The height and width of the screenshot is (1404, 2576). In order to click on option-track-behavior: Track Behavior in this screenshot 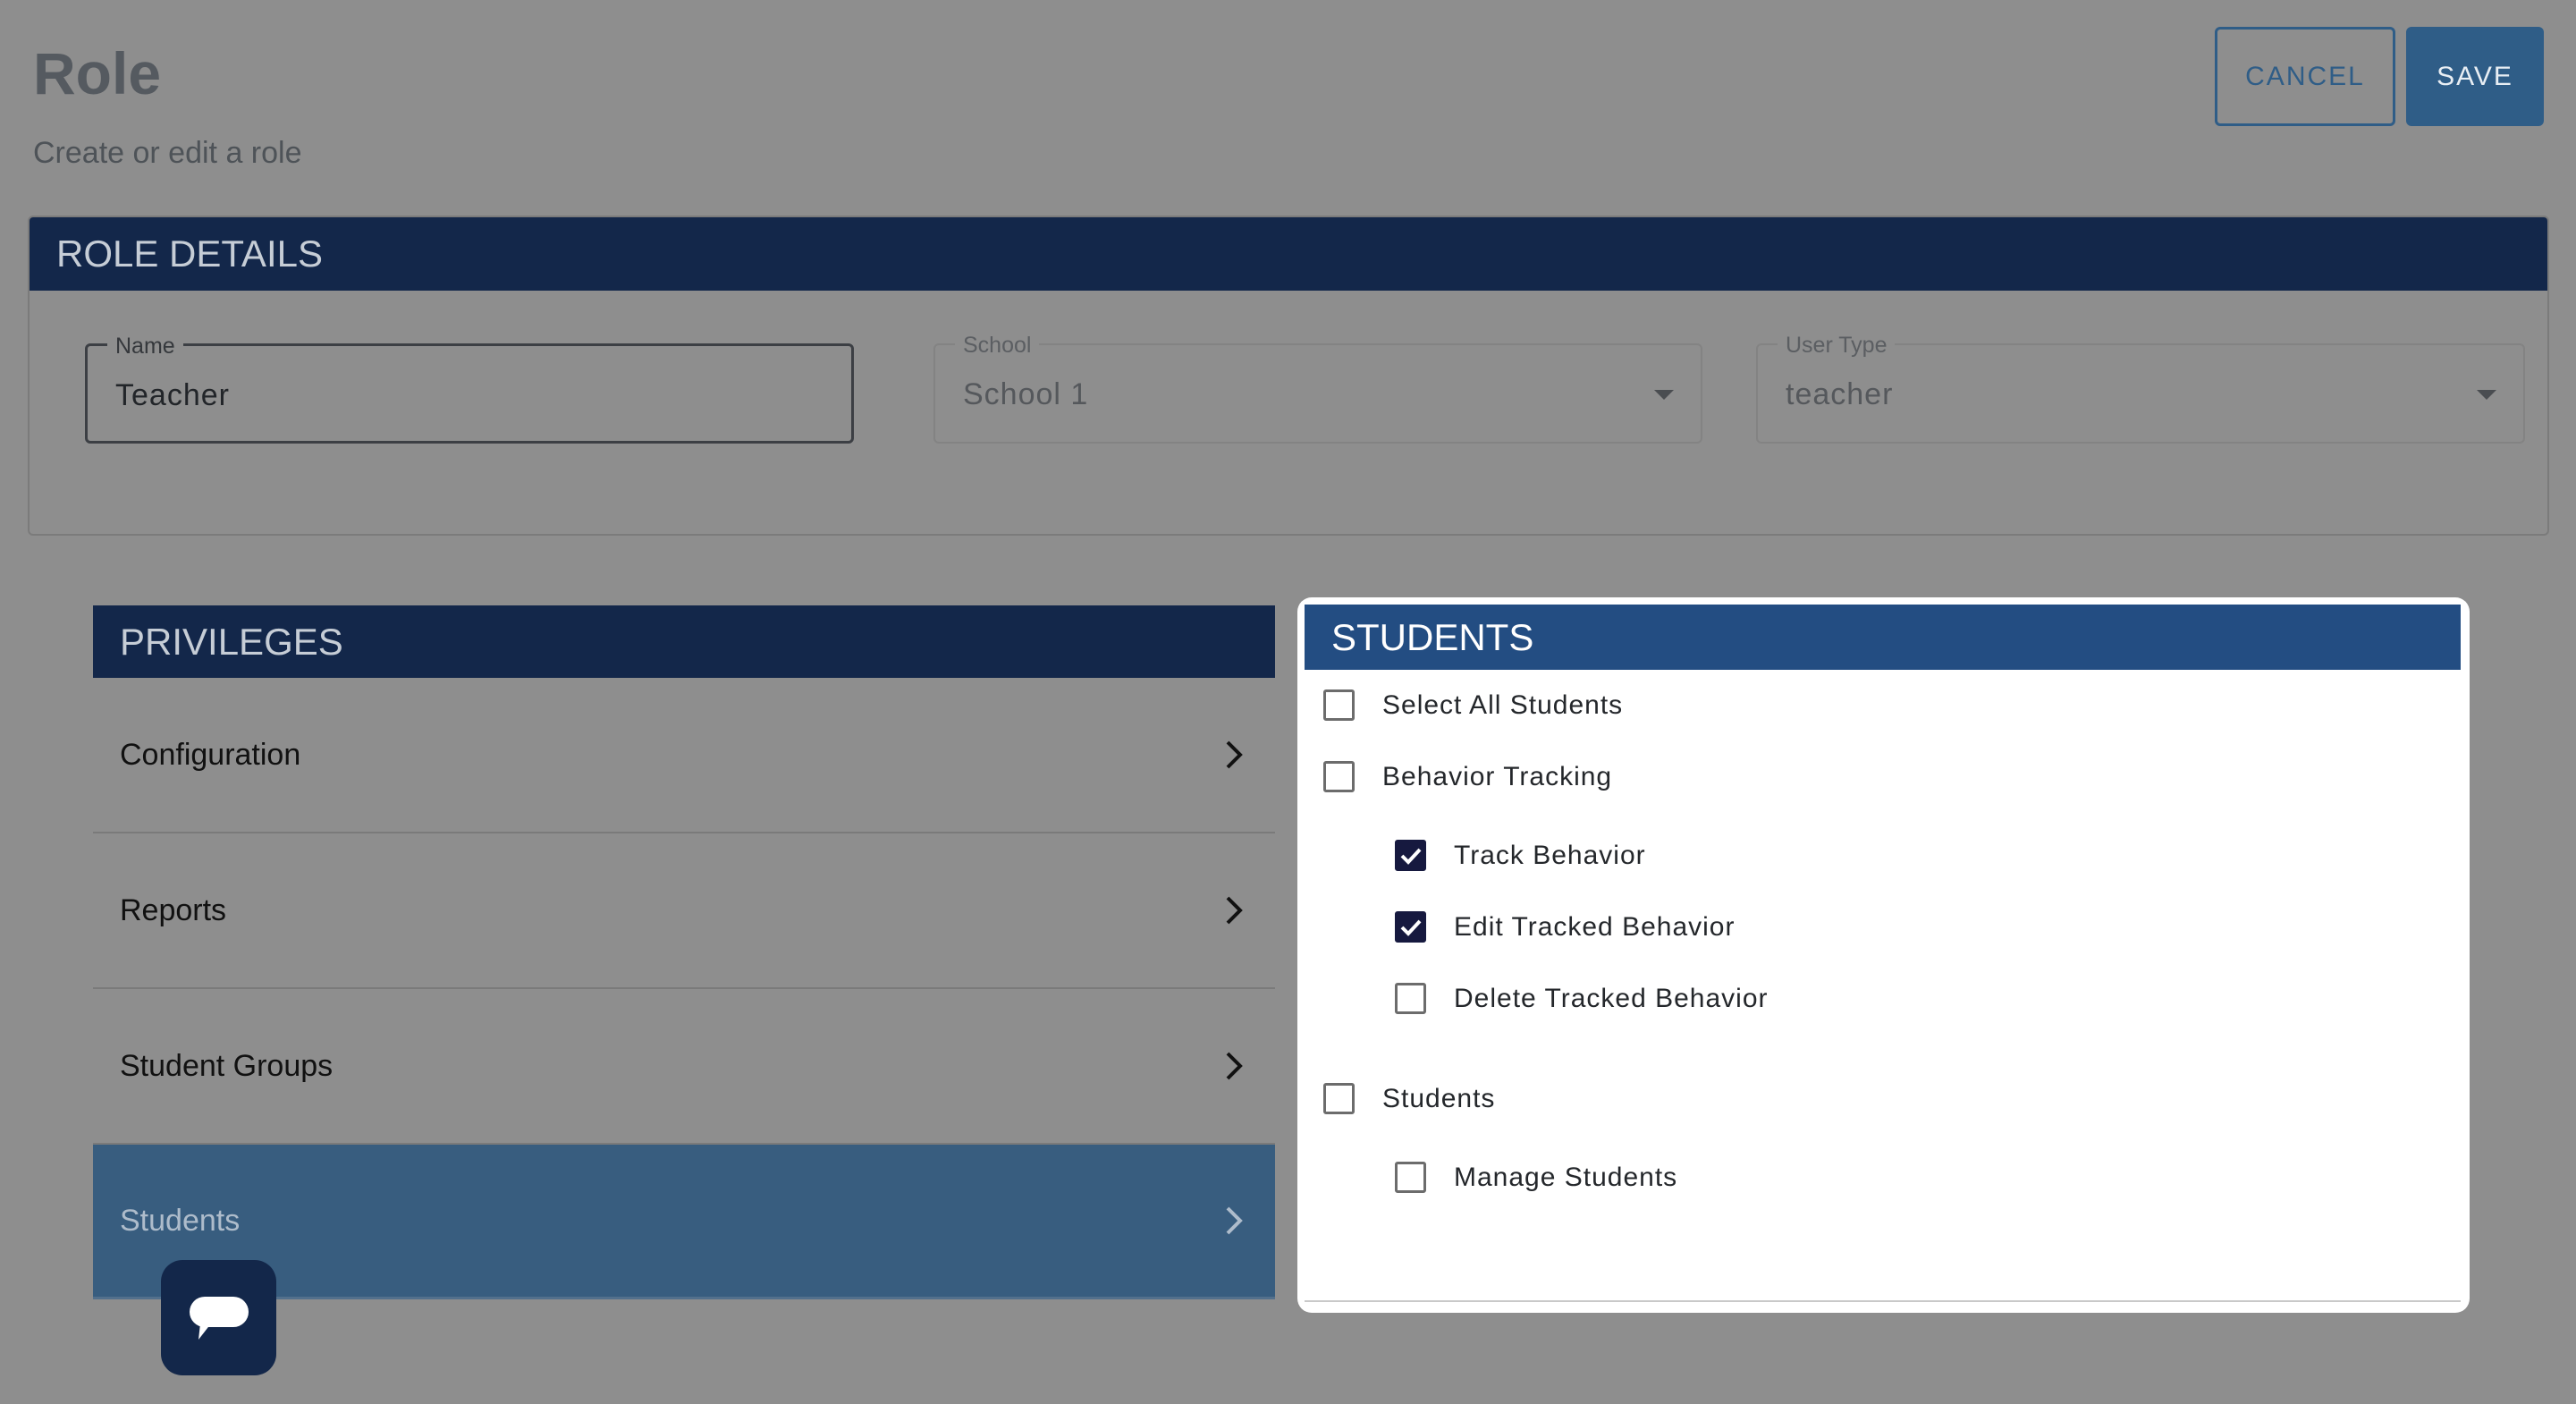, I will do `click(1520, 856)`.